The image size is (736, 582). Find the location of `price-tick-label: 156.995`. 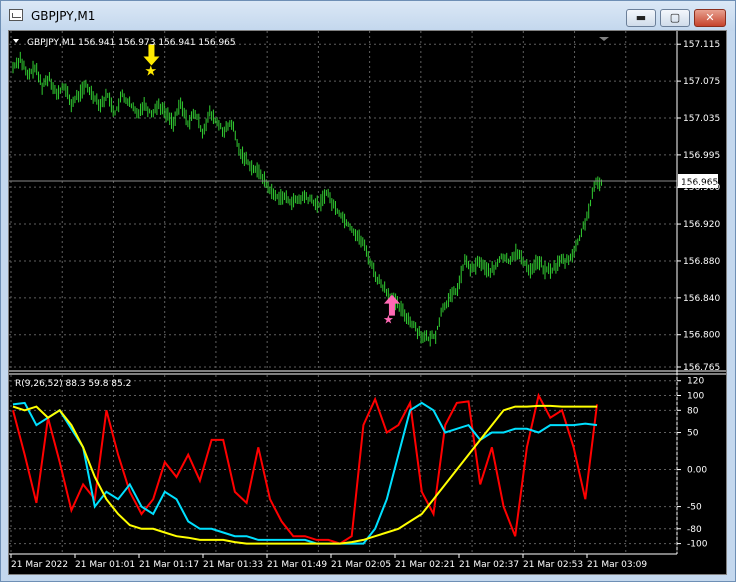

price-tick-label: 156.995 is located at coordinates (701, 156).